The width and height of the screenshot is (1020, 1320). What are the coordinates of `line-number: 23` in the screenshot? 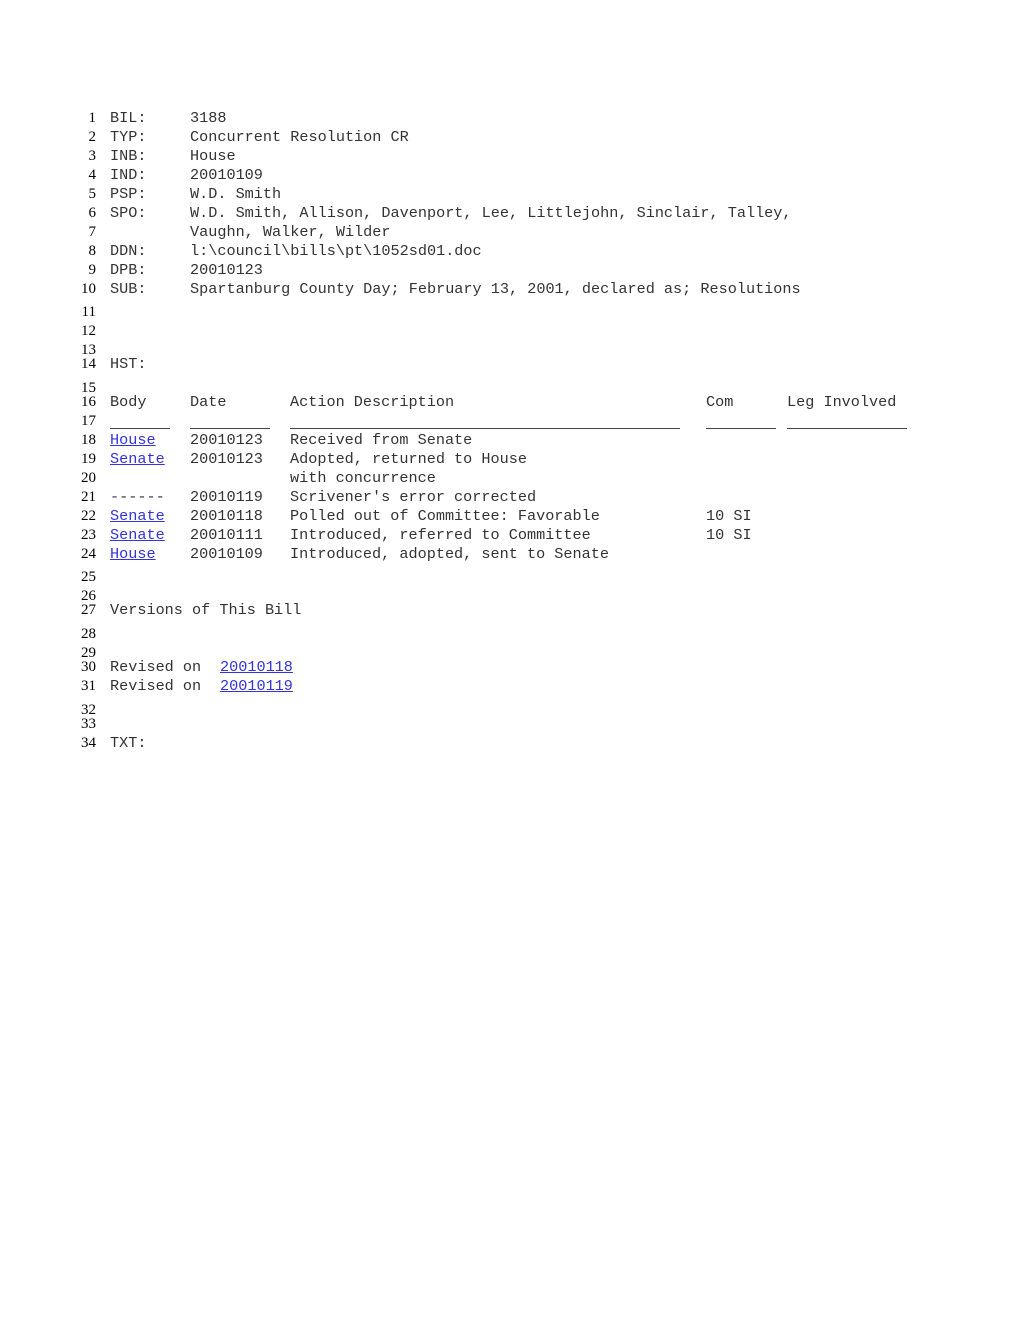 It's located at (88, 535).